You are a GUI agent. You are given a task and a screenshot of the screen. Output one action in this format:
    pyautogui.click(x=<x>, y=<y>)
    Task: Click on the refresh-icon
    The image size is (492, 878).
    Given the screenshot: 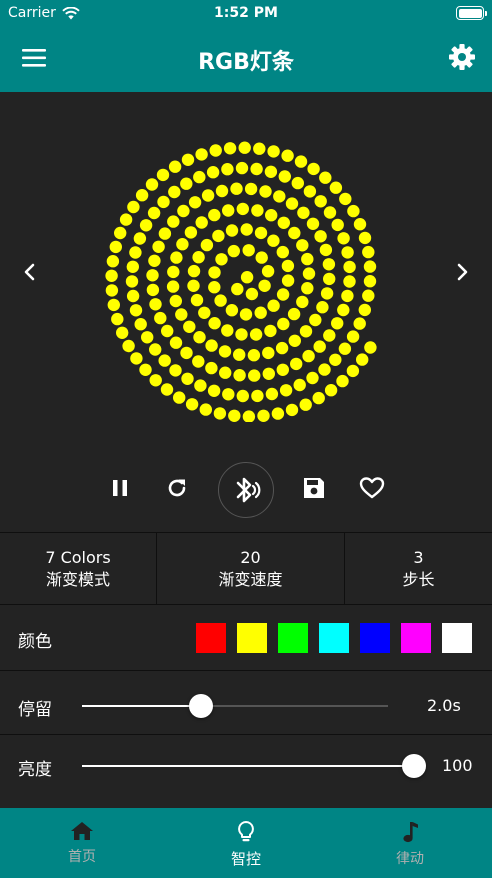 What is the action you would take?
    pyautogui.click(x=177, y=488)
    